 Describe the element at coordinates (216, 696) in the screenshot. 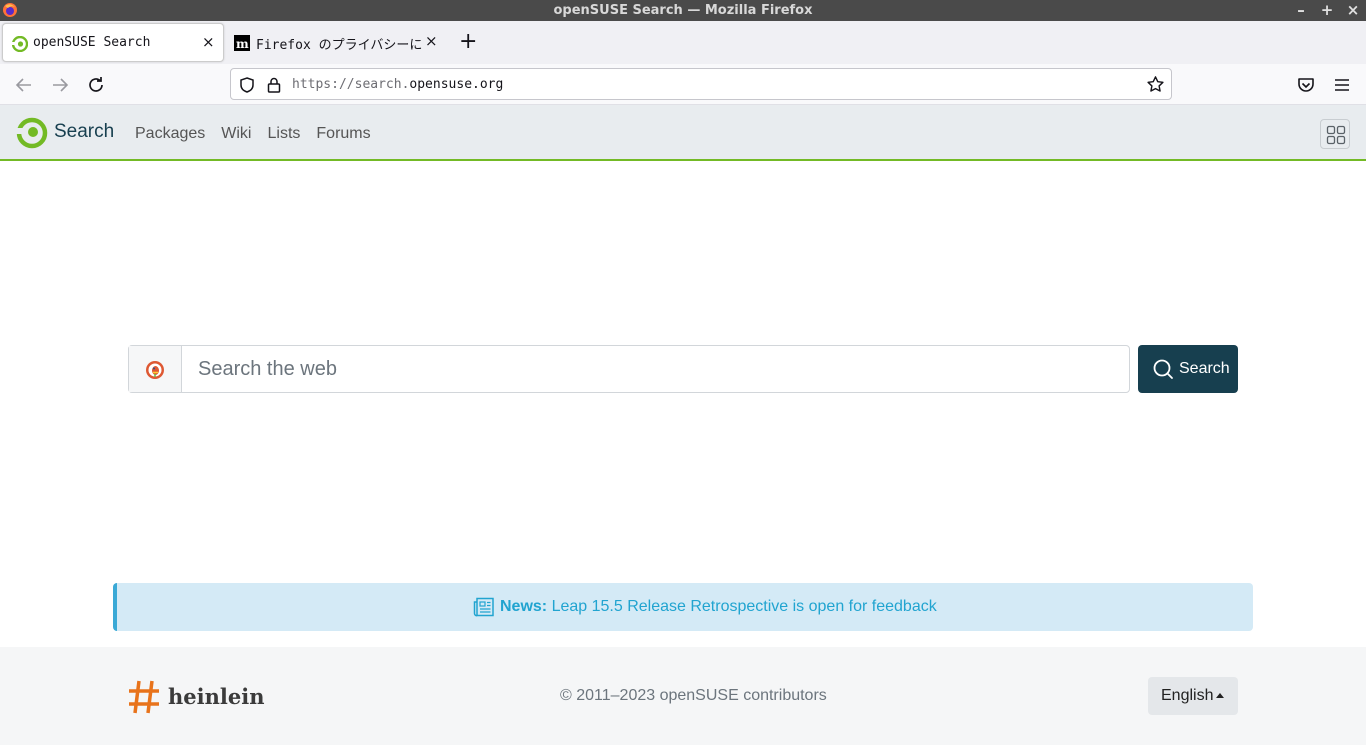

I see `heinlein-wordmark: heinlein` at that location.